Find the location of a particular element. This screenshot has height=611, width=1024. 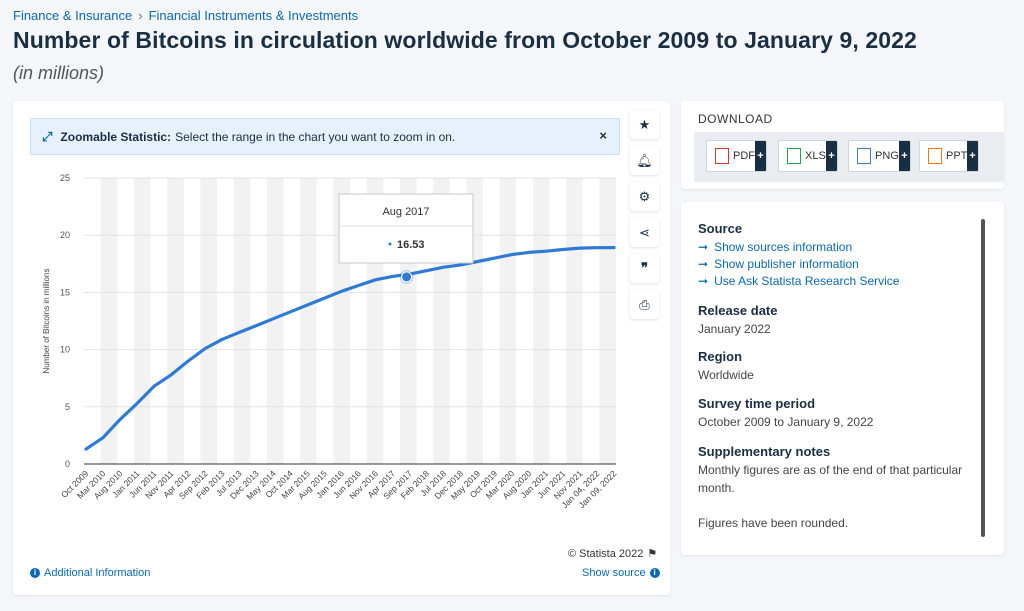

breadcrumb-instruments-link: Financial Instruments & Investments is located at coordinates (254, 15).